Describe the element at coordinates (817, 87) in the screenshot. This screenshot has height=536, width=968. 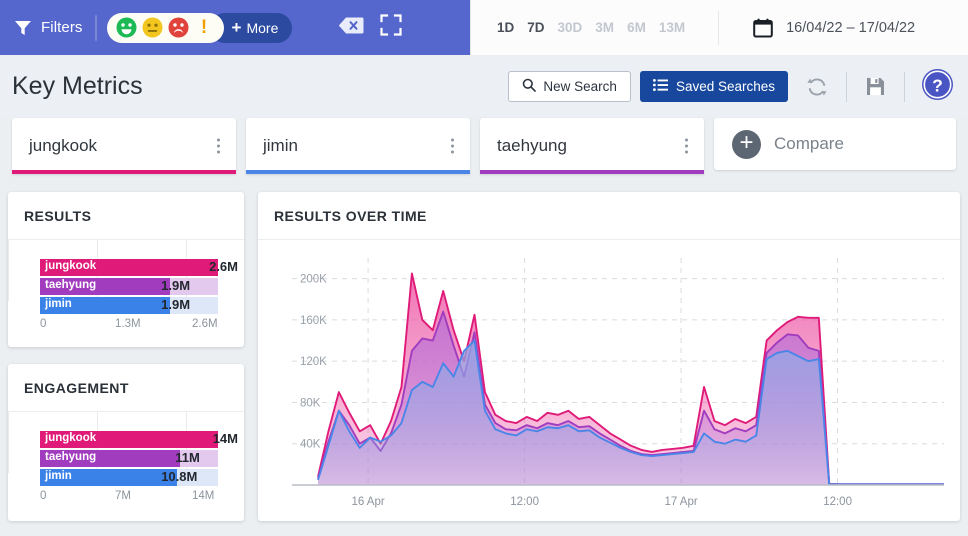
I see `refresh-icon` at that location.